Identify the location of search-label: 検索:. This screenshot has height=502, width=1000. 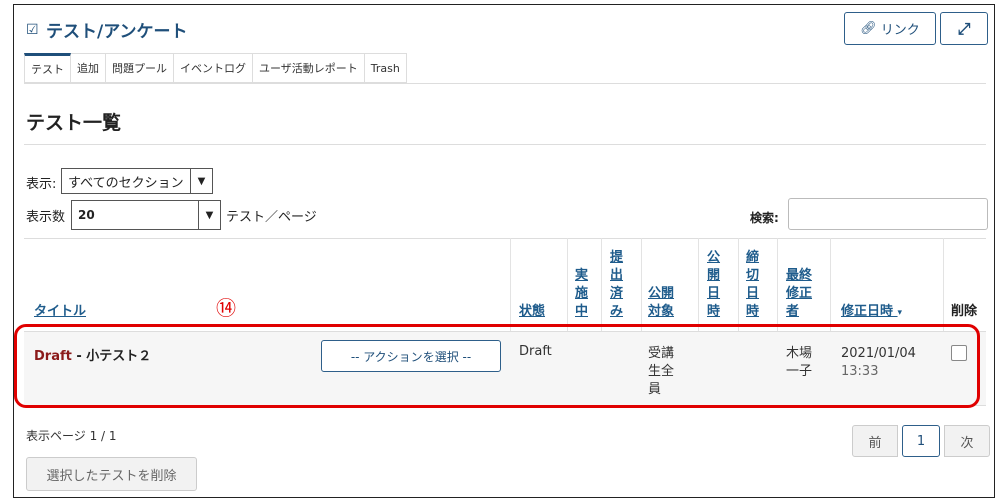
(764, 218).